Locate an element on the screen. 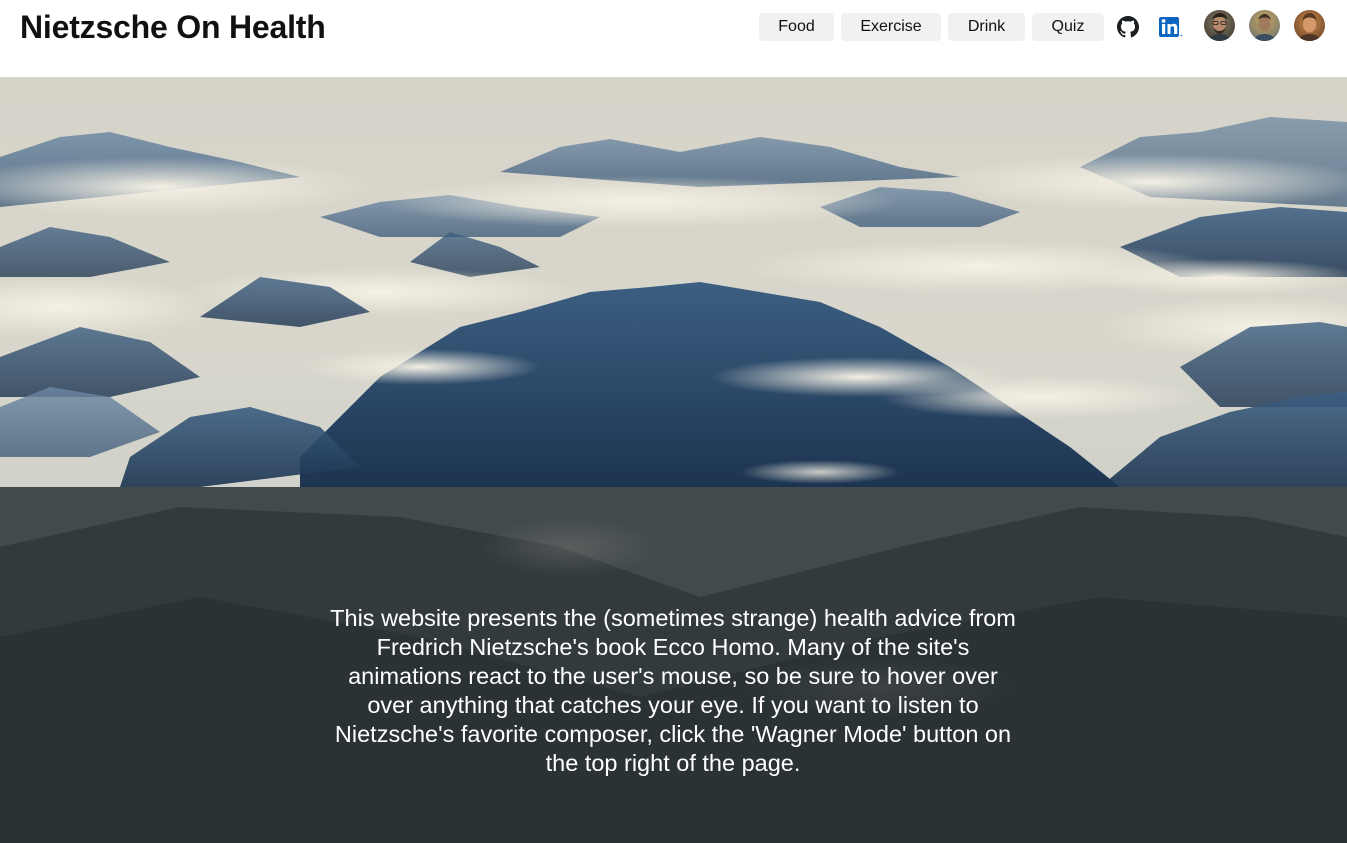 Image resolution: width=1347 pixels, height=843 pixels. nav-food-button: Food is located at coordinates (796, 27).